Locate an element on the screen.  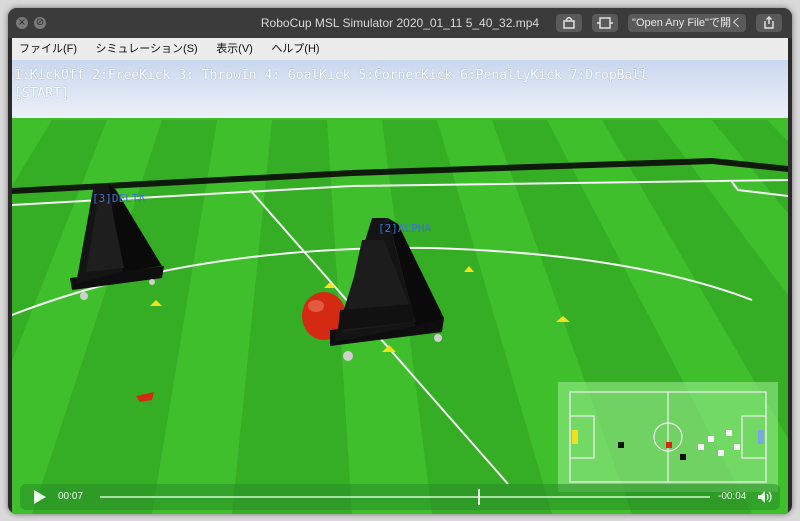
volume-icon is located at coordinates (766, 497).